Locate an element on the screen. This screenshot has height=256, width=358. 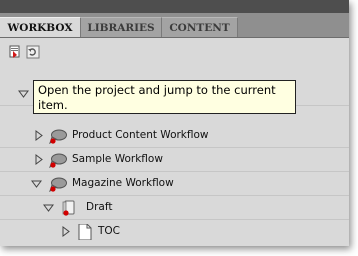
toolbar is located at coordinates (174, 51).